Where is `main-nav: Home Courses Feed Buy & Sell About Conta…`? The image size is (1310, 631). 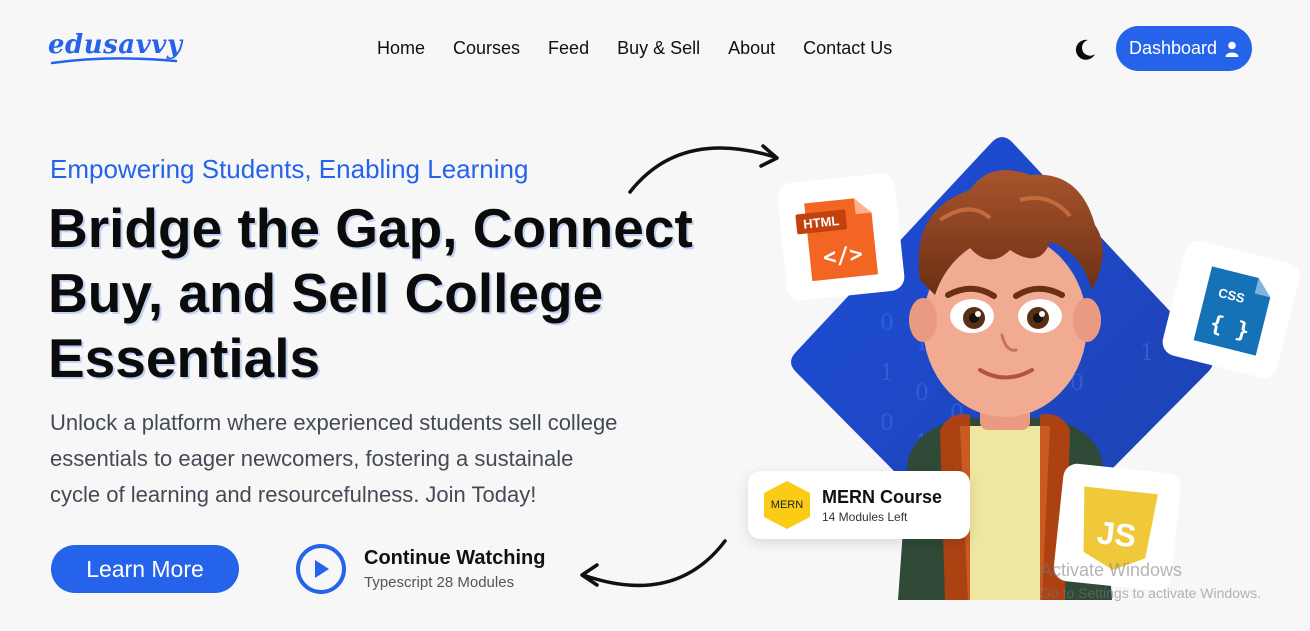 main-nav: Home Courses Feed Buy & Sell About Conta… is located at coordinates (634, 48).